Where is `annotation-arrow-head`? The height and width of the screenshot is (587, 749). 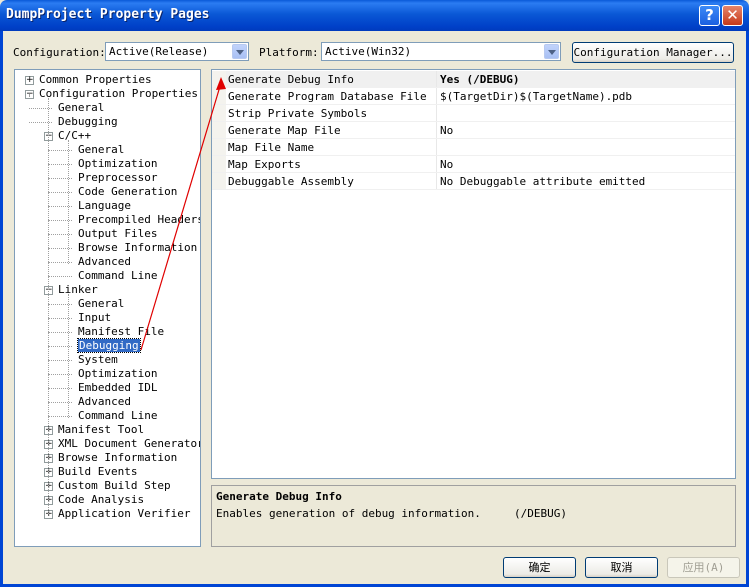
annotation-arrow-head is located at coordinates (221, 83).